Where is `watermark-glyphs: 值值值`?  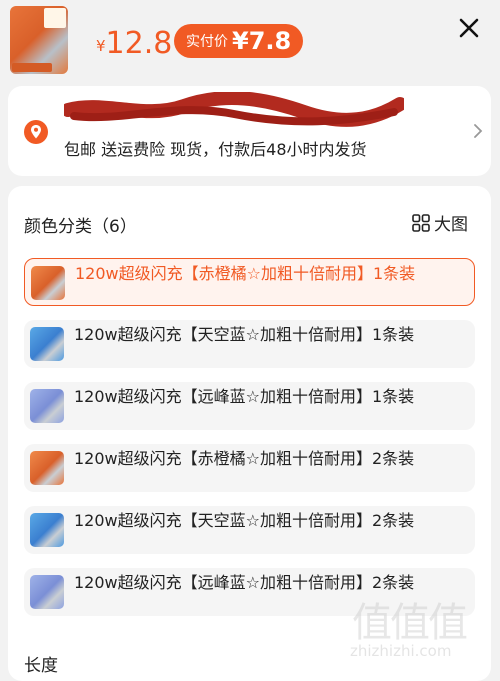 watermark-glyphs: 值值值 is located at coordinates (410, 623).